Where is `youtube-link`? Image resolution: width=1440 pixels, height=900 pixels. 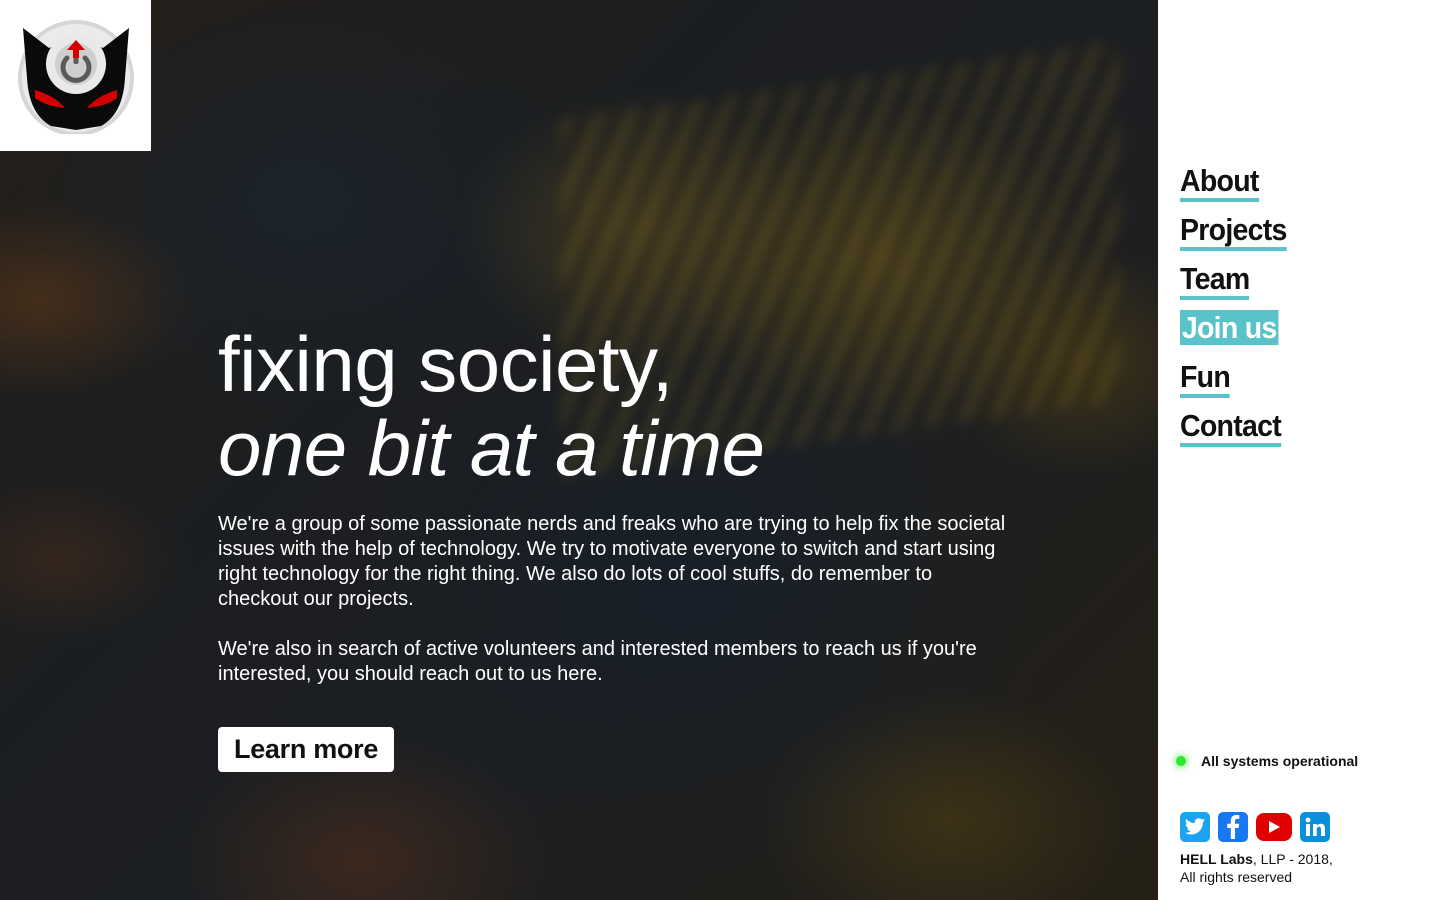
youtube-link is located at coordinates (1274, 827).